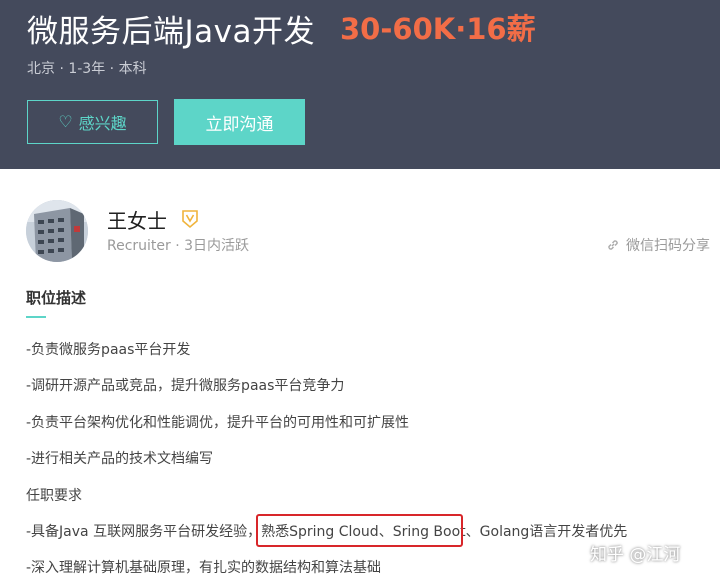 This screenshot has height=581, width=720. What do you see at coordinates (54, 496) in the screenshot?
I see `requirements-heading: 任职要求` at bounding box center [54, 496].